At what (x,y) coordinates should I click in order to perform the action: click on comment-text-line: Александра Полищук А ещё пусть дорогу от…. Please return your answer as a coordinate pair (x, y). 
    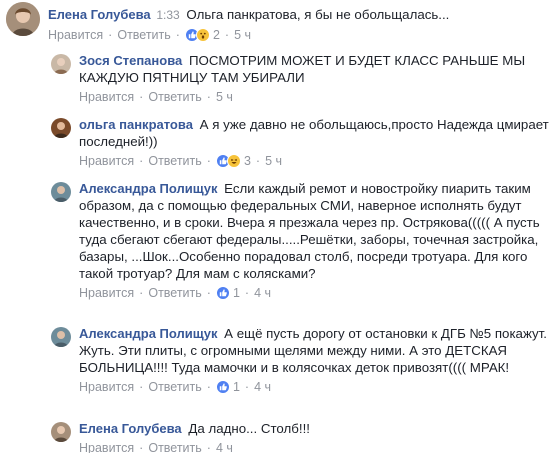
    Looking at the image, I should click on (314, 350).